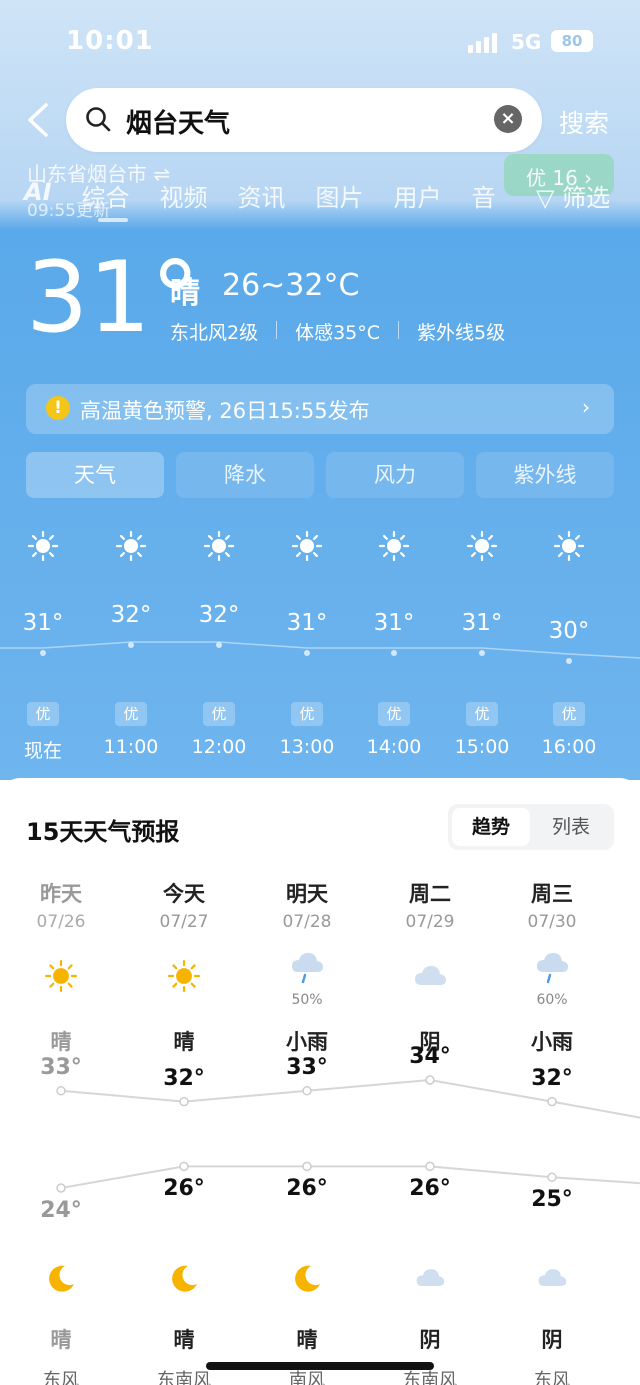  Describe the element at coordinates (572, 41) in the screenshot. I see `battery-icon: 80` at that location.